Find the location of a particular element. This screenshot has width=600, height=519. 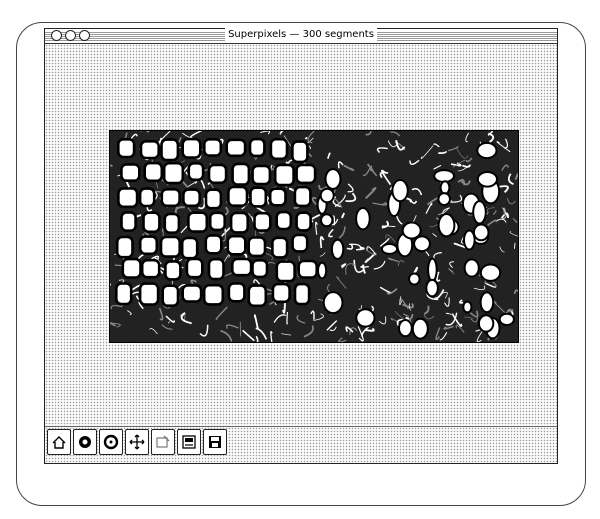

close-button is located at coordinates (56, 35).